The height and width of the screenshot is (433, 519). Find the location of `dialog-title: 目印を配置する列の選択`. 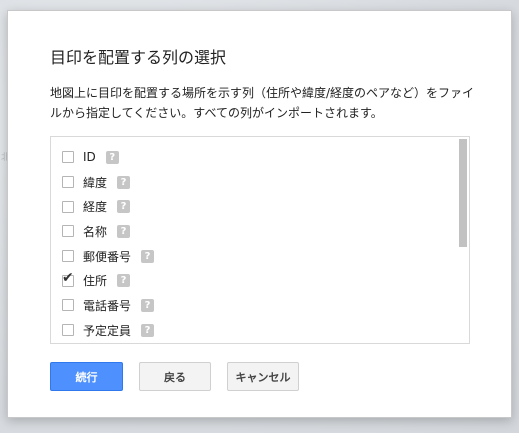

dialog-title: 目印を配置する列の選択 is located at coordinates (138, 57).